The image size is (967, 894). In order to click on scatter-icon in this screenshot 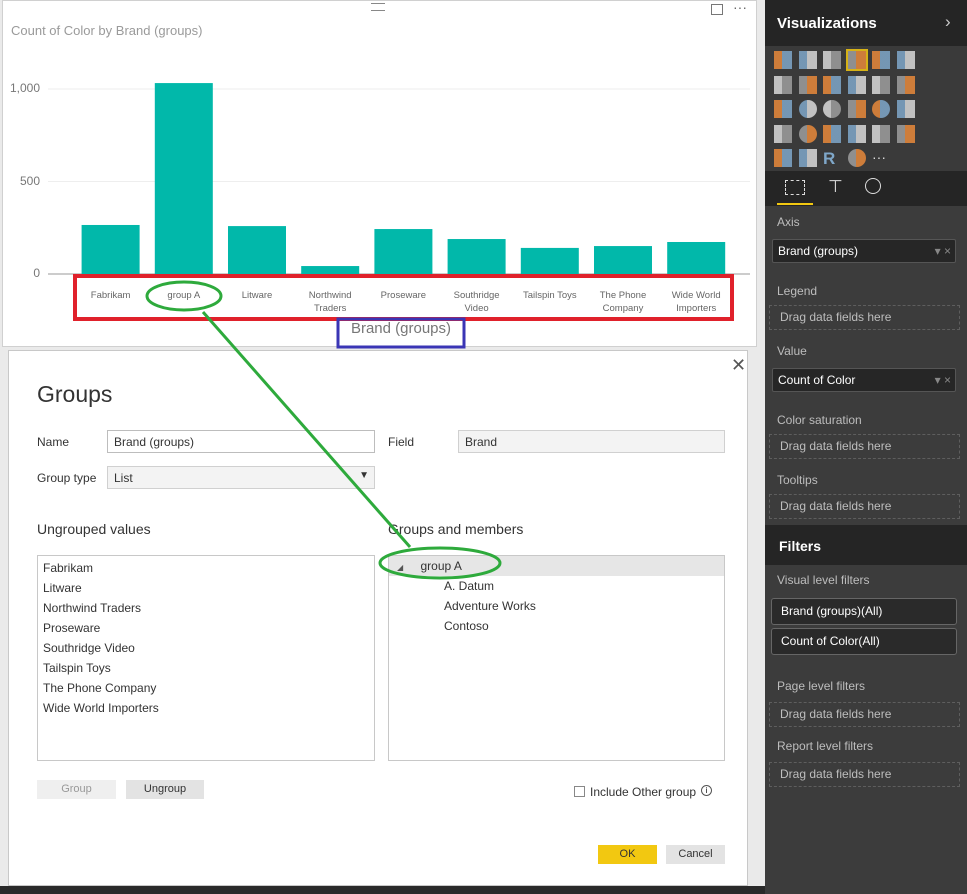, I will do `click(783, 109)`.